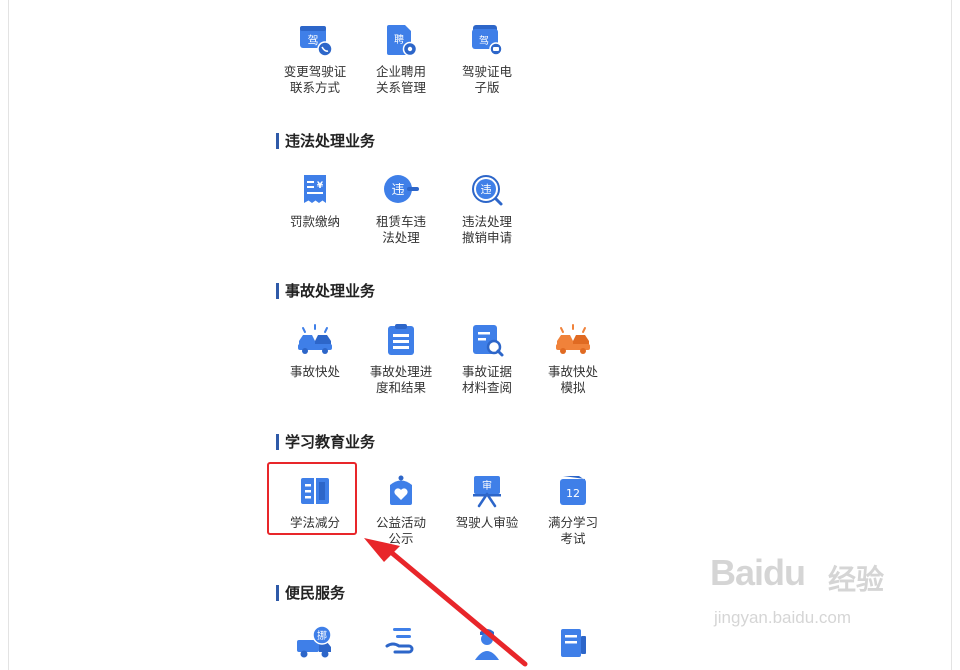 This screenshot has height=670, width=960. I want to click on watermark-logo: Baidu, so click(758, 572).